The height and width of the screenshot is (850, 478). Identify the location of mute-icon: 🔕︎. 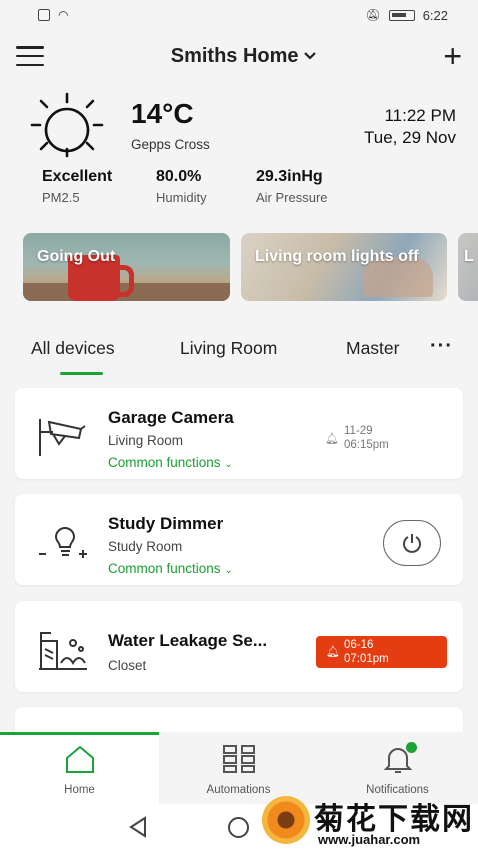
(373, 15).